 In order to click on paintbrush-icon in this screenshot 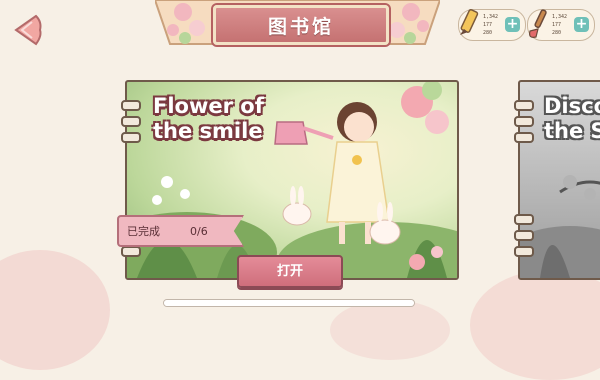, I will do `click(538, 23)`.